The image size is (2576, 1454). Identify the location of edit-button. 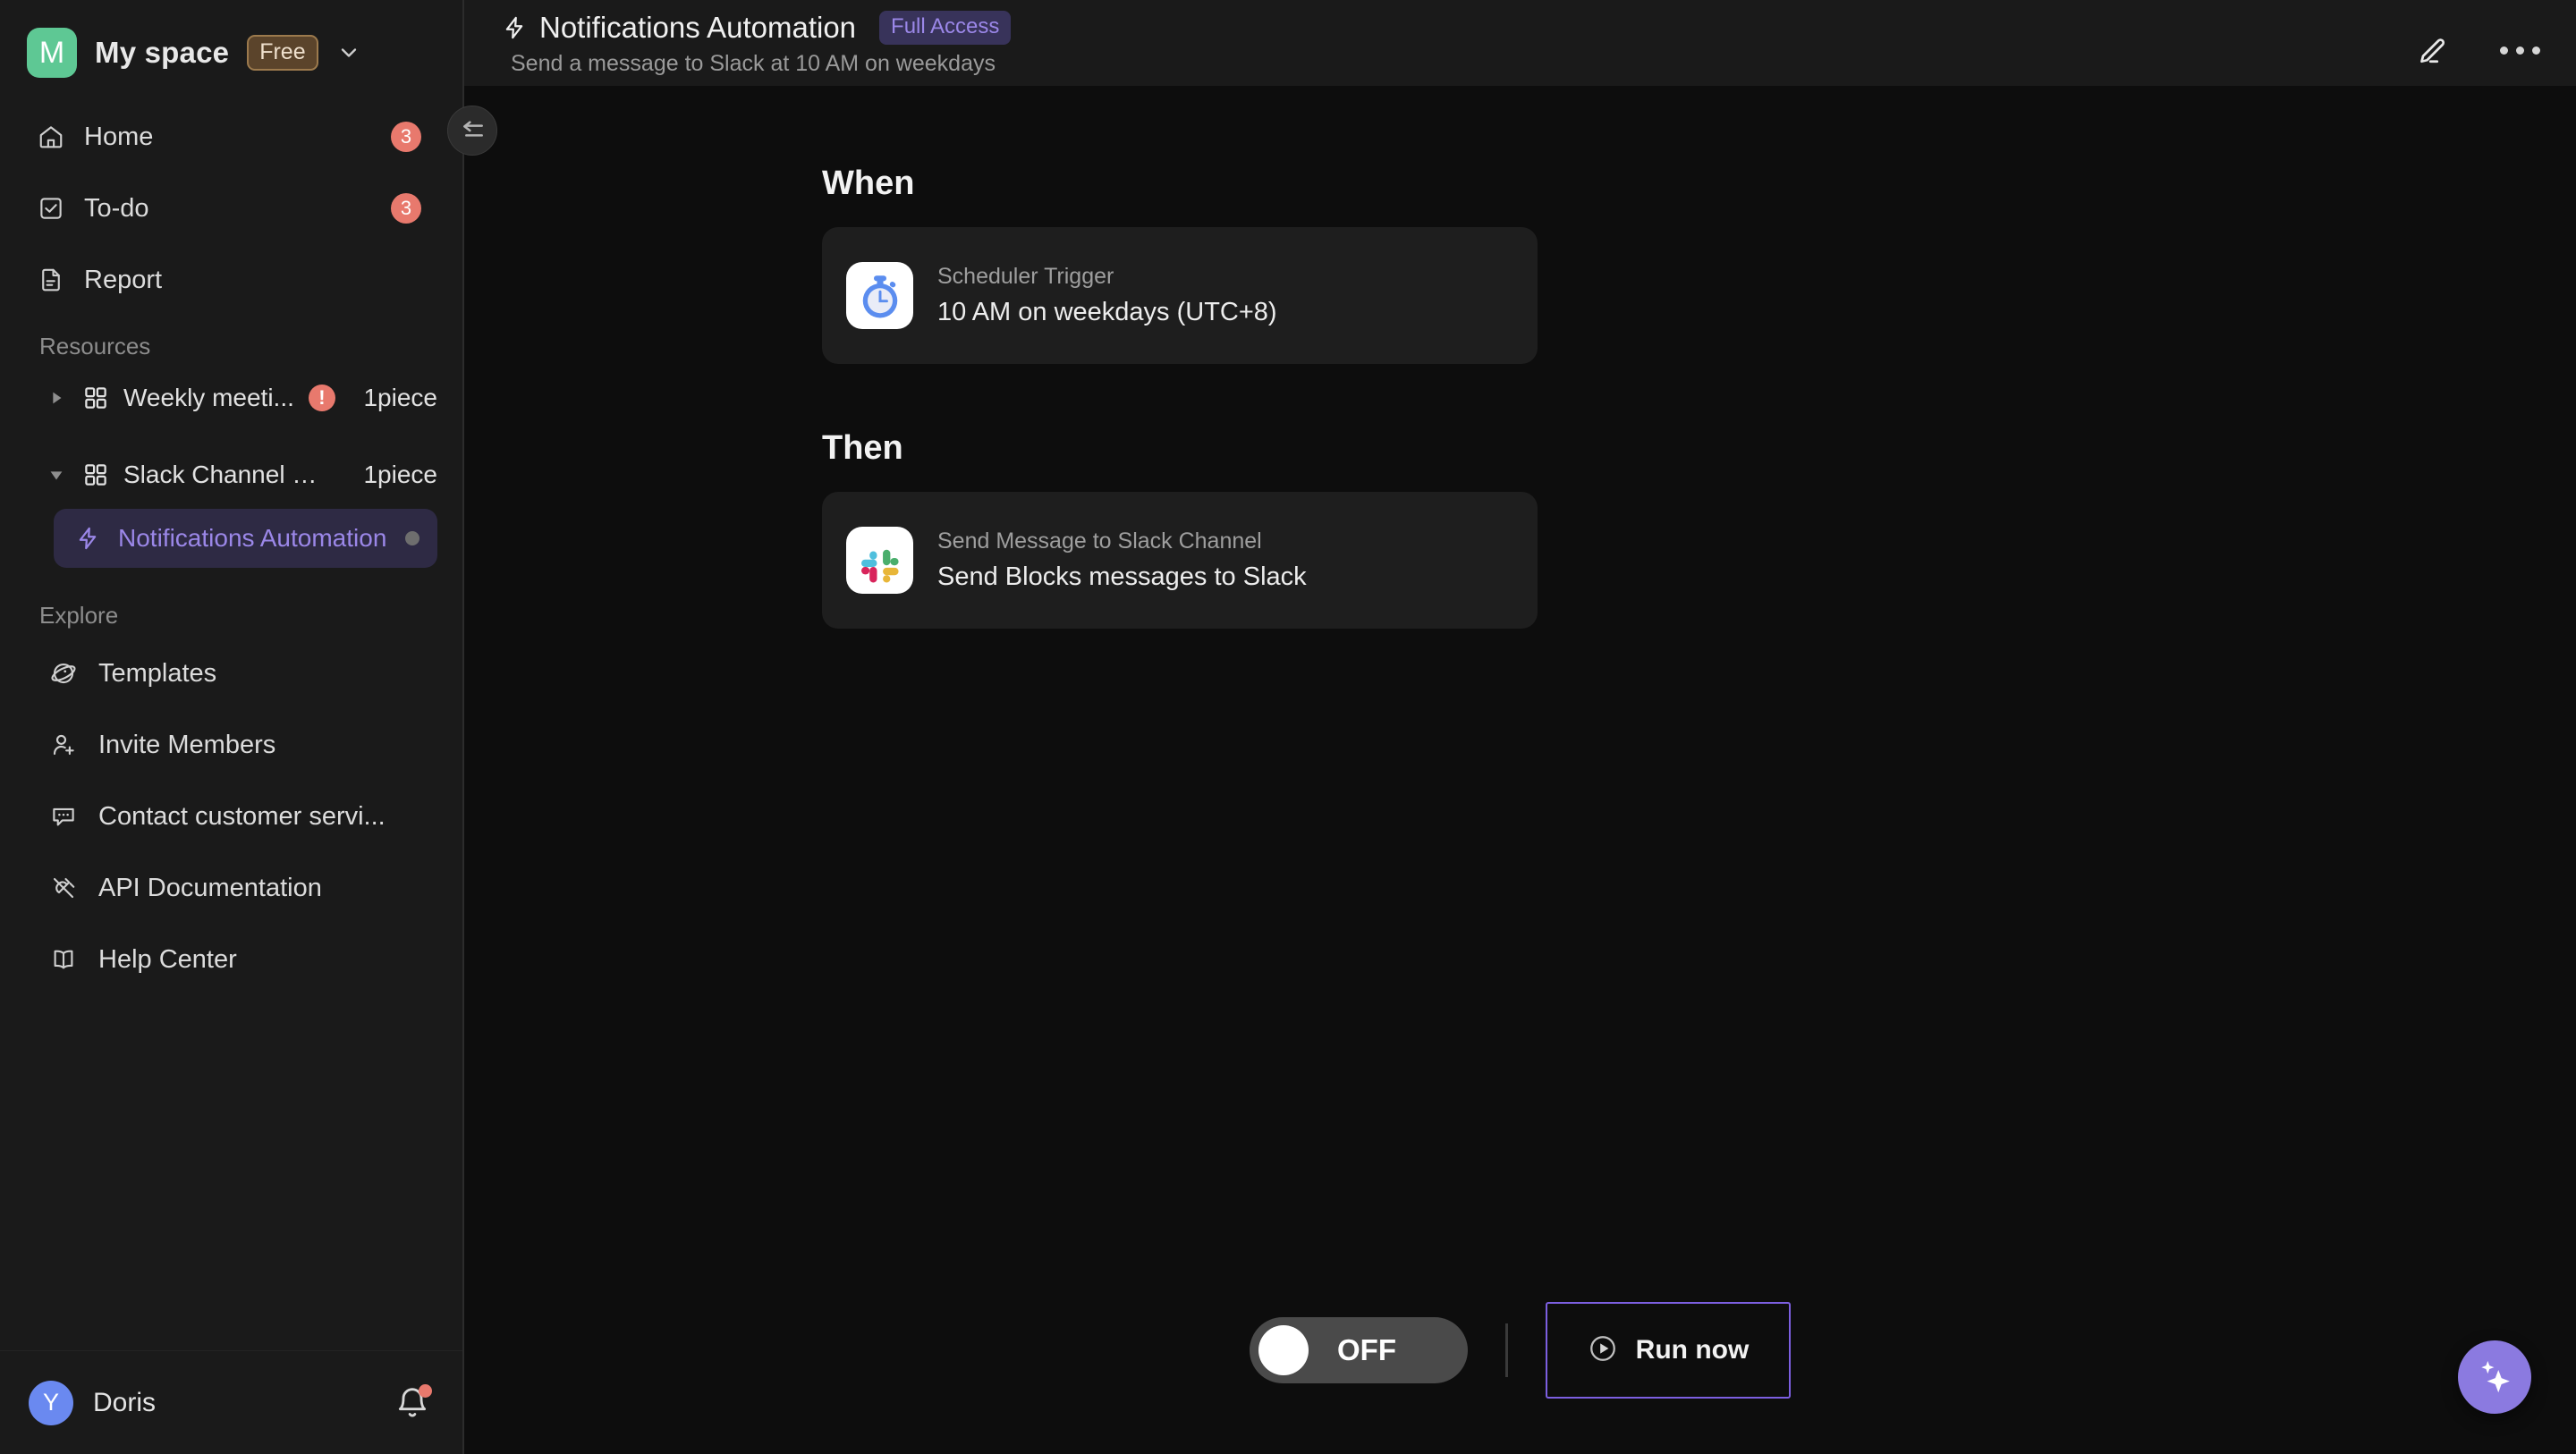
(2434, 50).